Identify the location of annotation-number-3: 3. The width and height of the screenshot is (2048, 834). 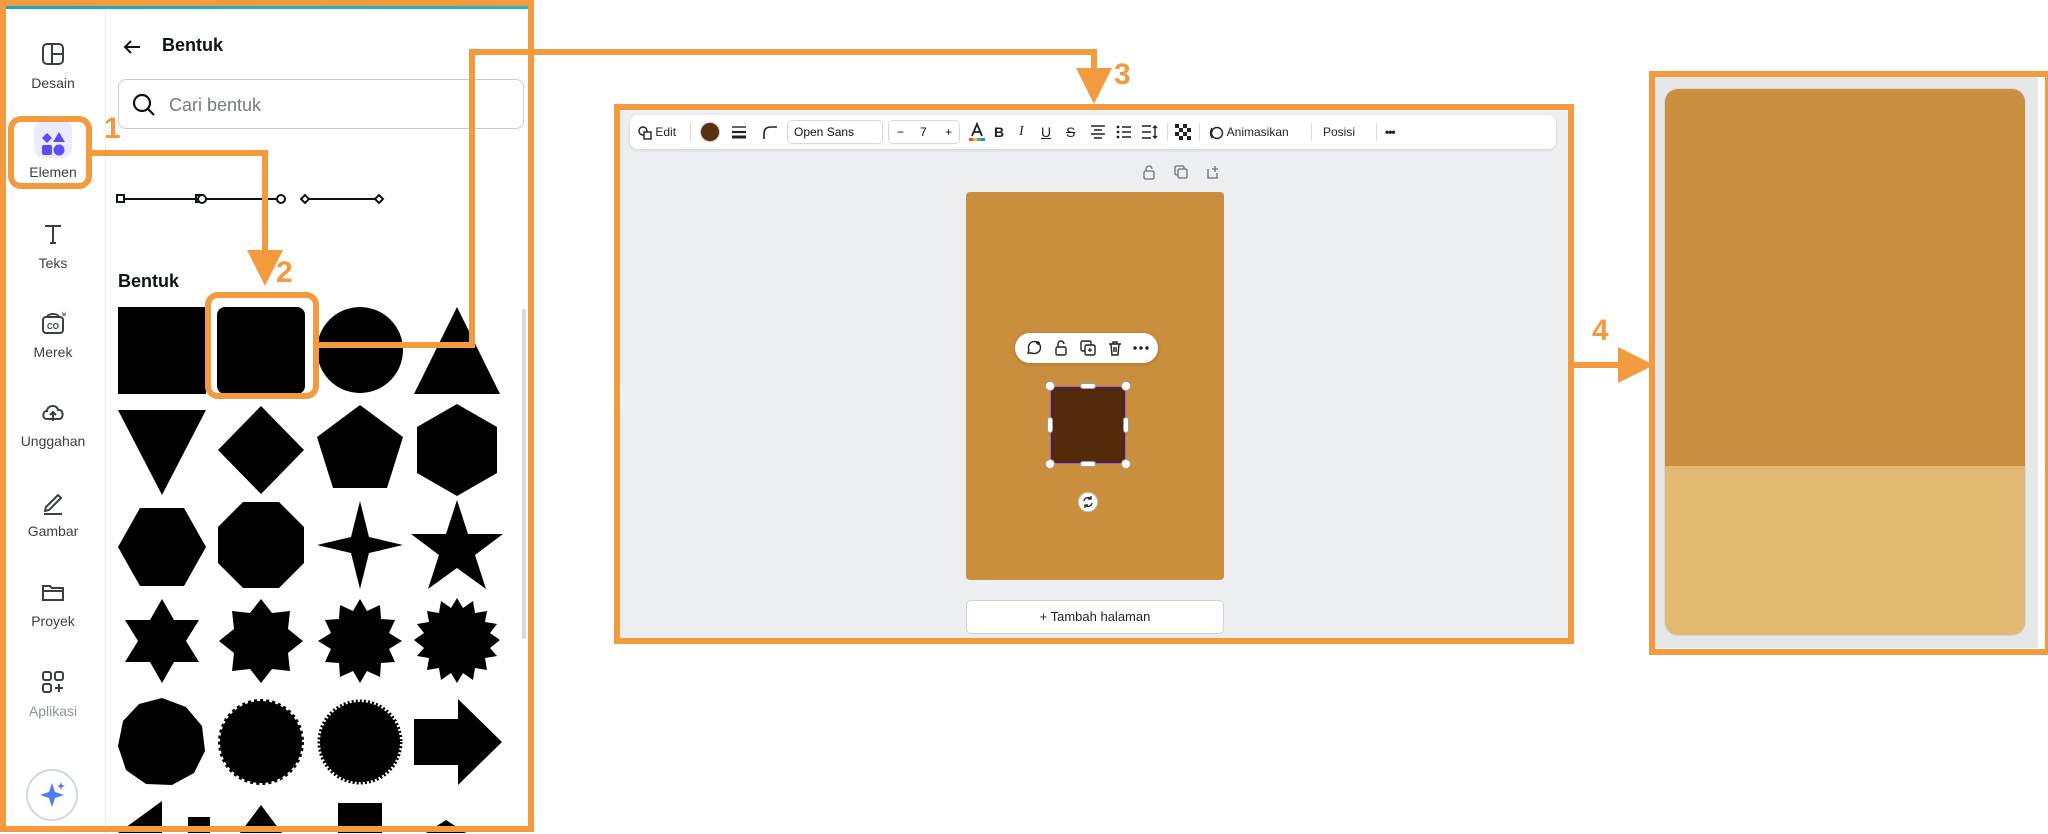
(1122, 74).